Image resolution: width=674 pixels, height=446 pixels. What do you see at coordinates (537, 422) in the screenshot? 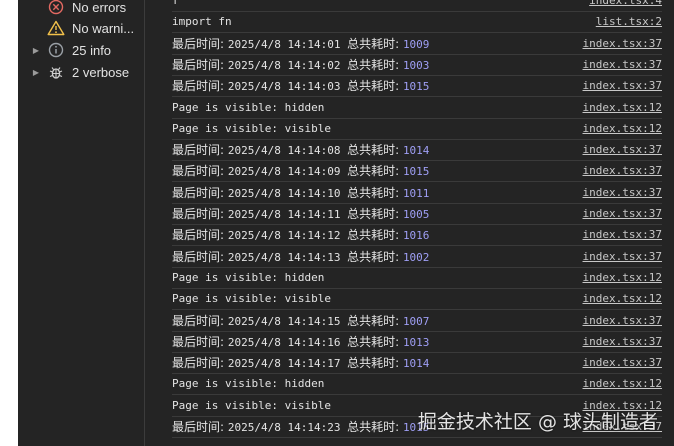
I see `watermark-text: 掘金技术社区 @ 球头制造者` at bounding box center [537, 422].